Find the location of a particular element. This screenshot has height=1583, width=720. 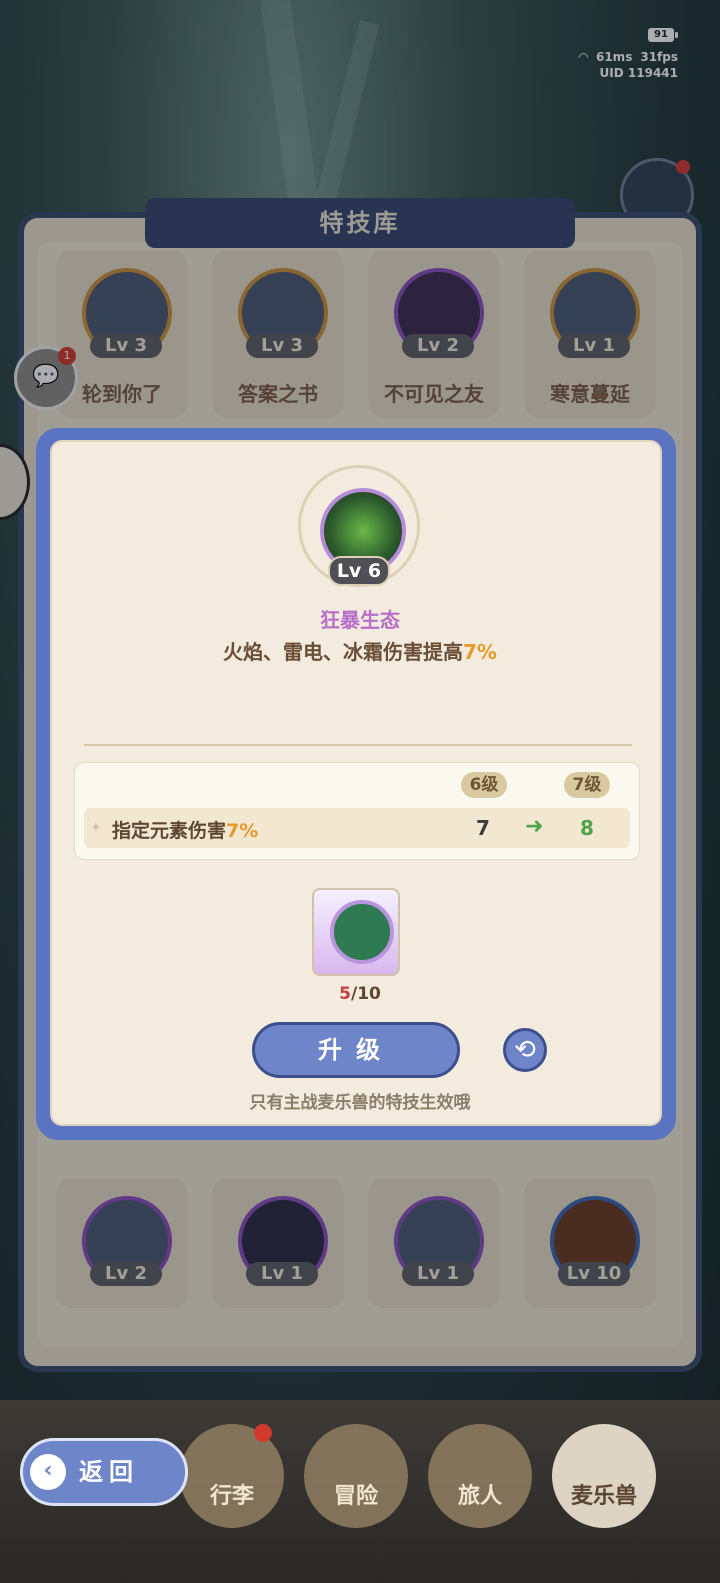

tab-label: 旅人 is located at coordinates (479, 1496).